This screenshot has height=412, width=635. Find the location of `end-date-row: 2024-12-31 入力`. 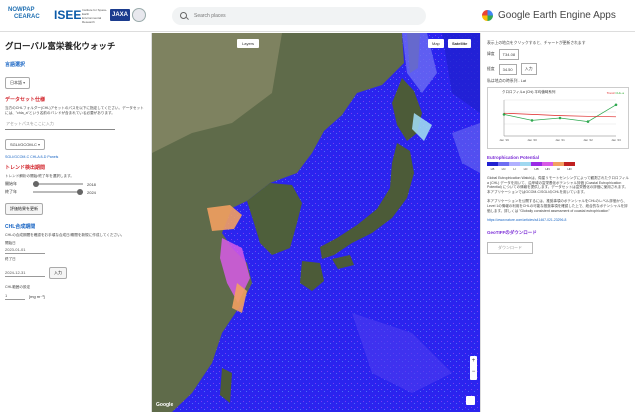

end-date-row: 2024-12-31 入力 is located at coordinates (75, 273).